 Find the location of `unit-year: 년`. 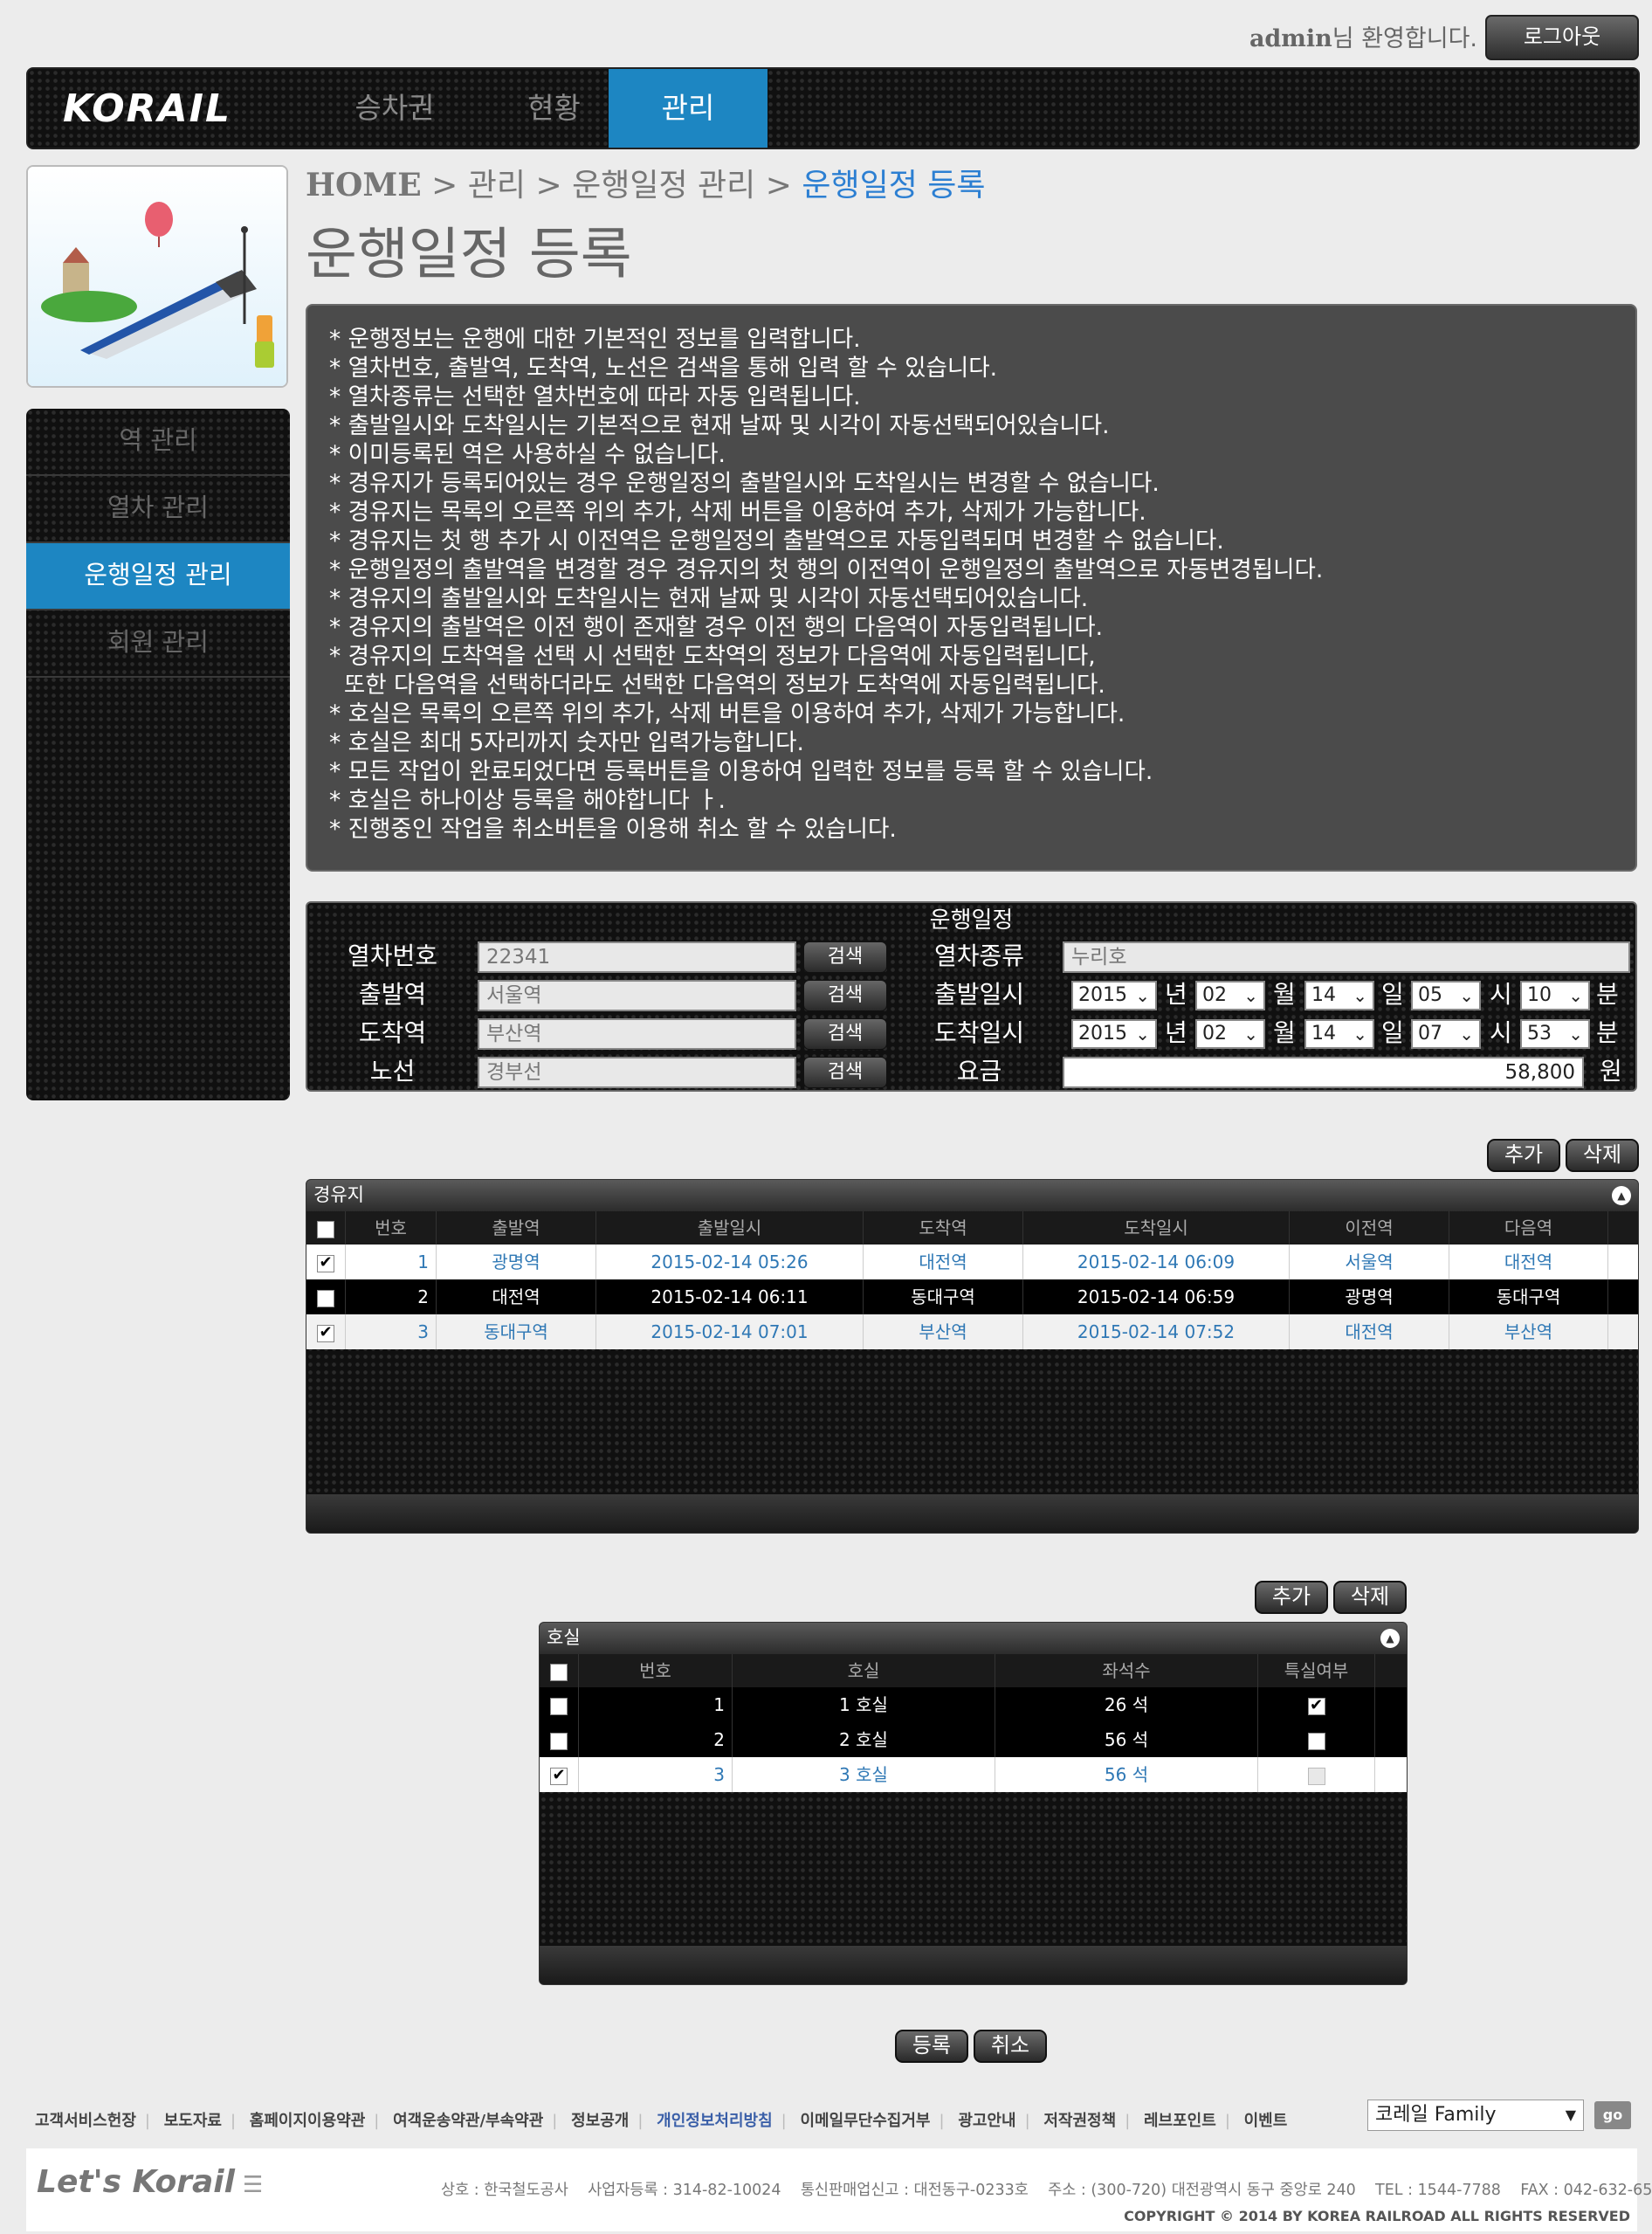

unit-year: 년 is located at coordinates (1176, 1032).